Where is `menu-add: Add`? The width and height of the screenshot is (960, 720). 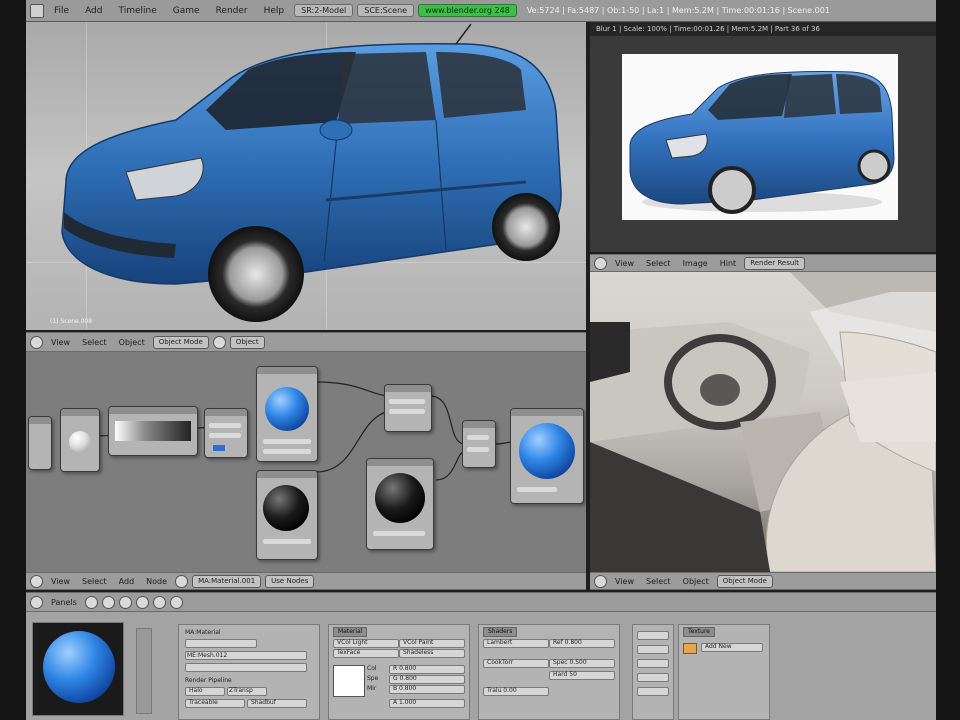 menu-add: Add is located at coordinates (93, 11).